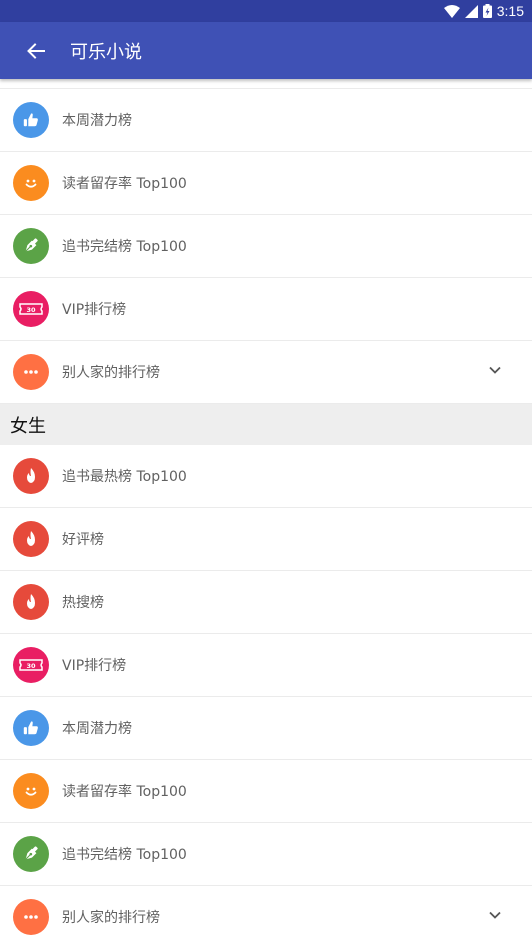  What do you see at coordinates (83, 540) in the screenshot?
I see `ranking-item-label: 好评榜` at bounding box center [83, 540].